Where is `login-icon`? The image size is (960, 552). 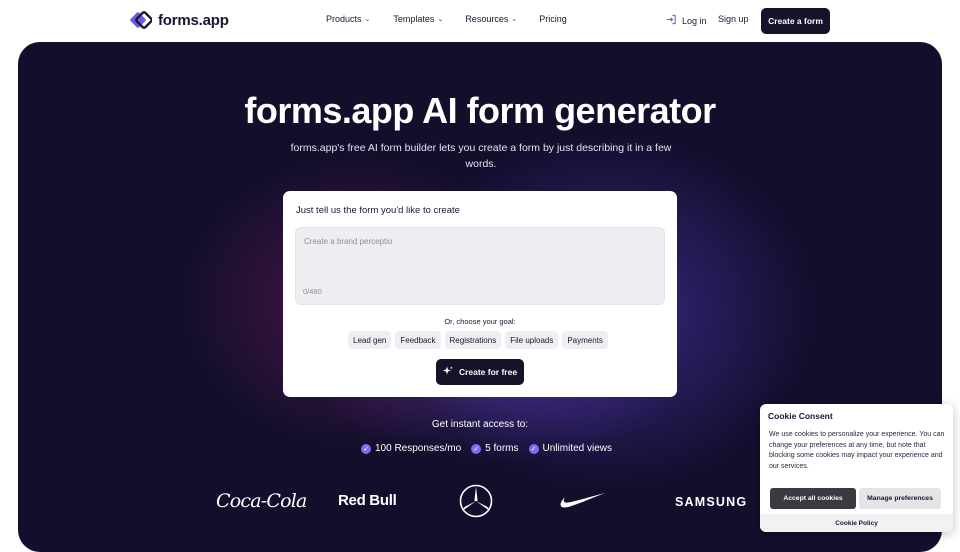
login-icon is located at coordinates (671, 20).